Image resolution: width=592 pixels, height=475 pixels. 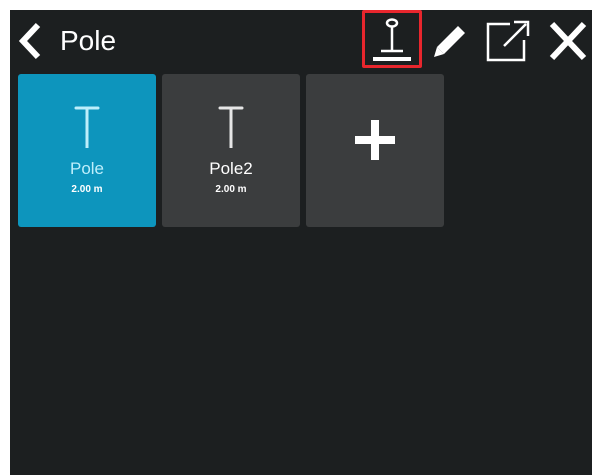 I want to click on page-title: Pole, so click(x=88, y=40).